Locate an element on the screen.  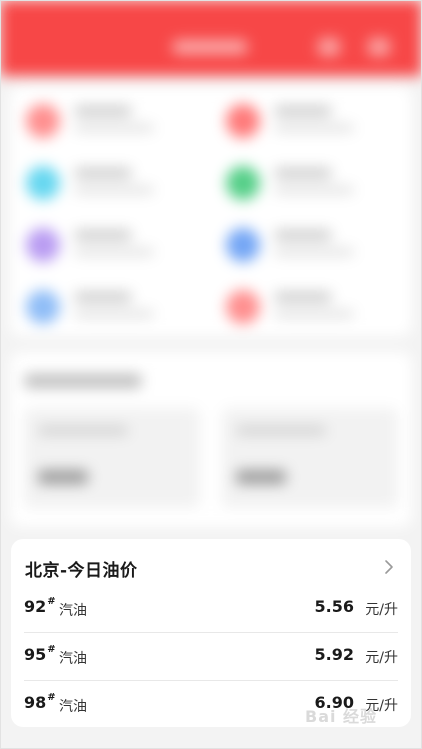
fuel-grade: 98# is located at coordinates (40, 701).